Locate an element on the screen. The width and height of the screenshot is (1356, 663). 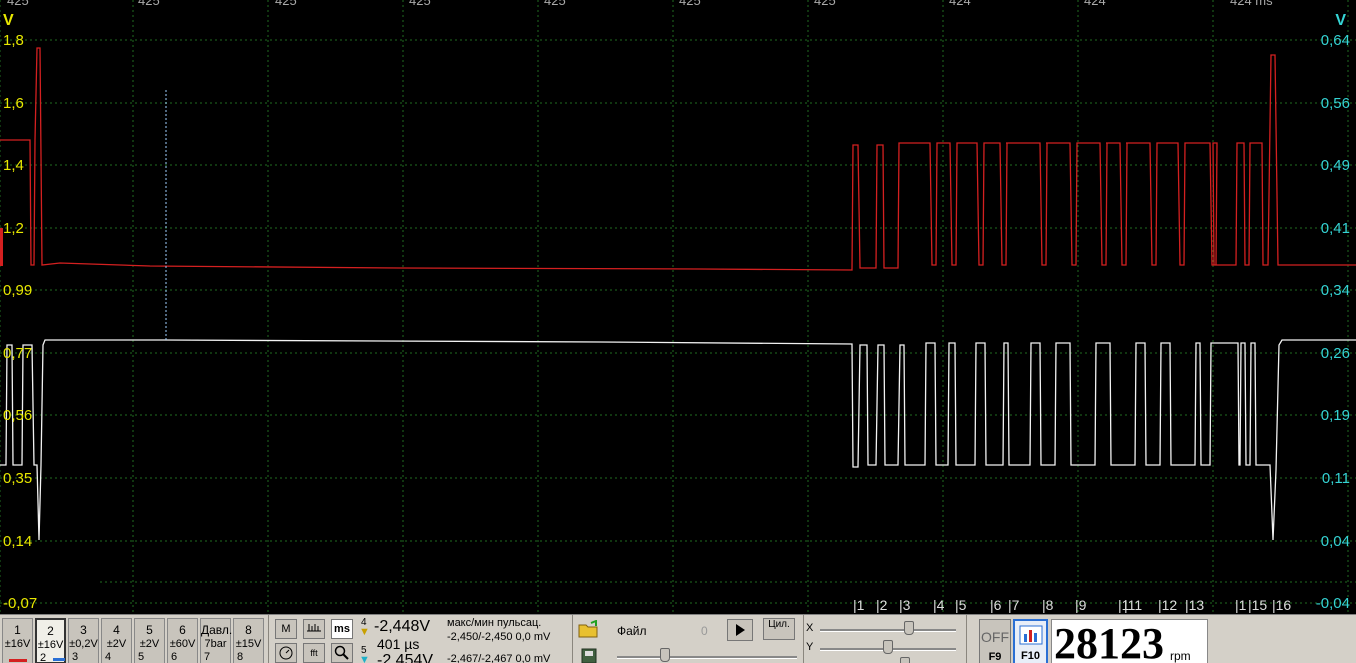
channel-button-8: 8 ±15V 8 is located at coordinates (248, 640).